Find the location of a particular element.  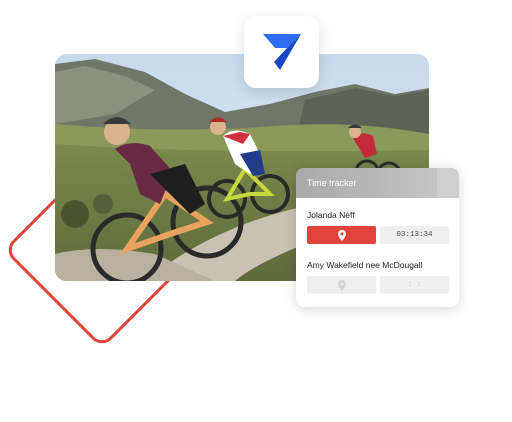

app-logo-icon is located at coordinates (281, 52).